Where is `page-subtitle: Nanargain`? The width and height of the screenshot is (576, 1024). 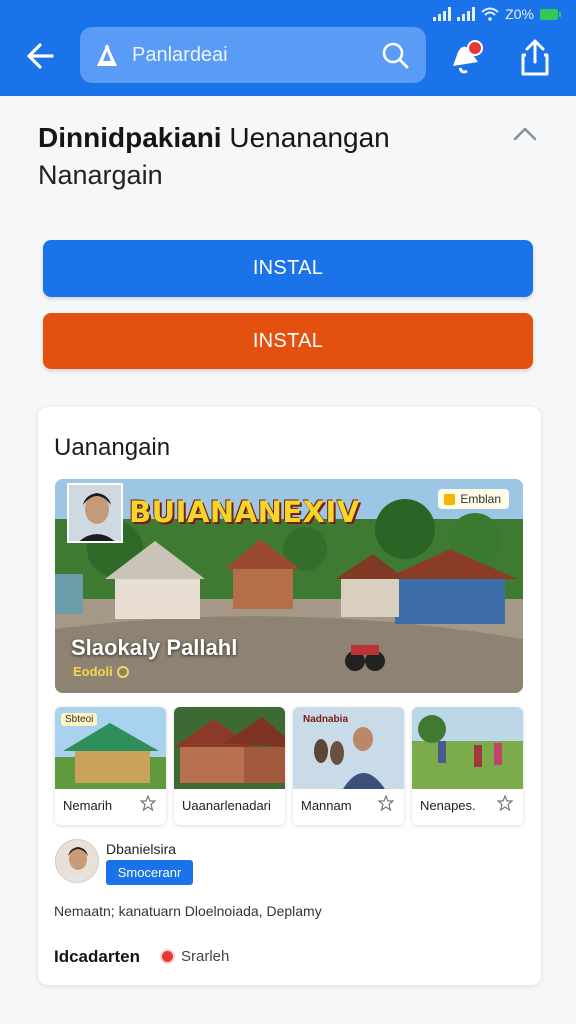
page-subtitle: Nanargain is located at coordinates (100, 175).